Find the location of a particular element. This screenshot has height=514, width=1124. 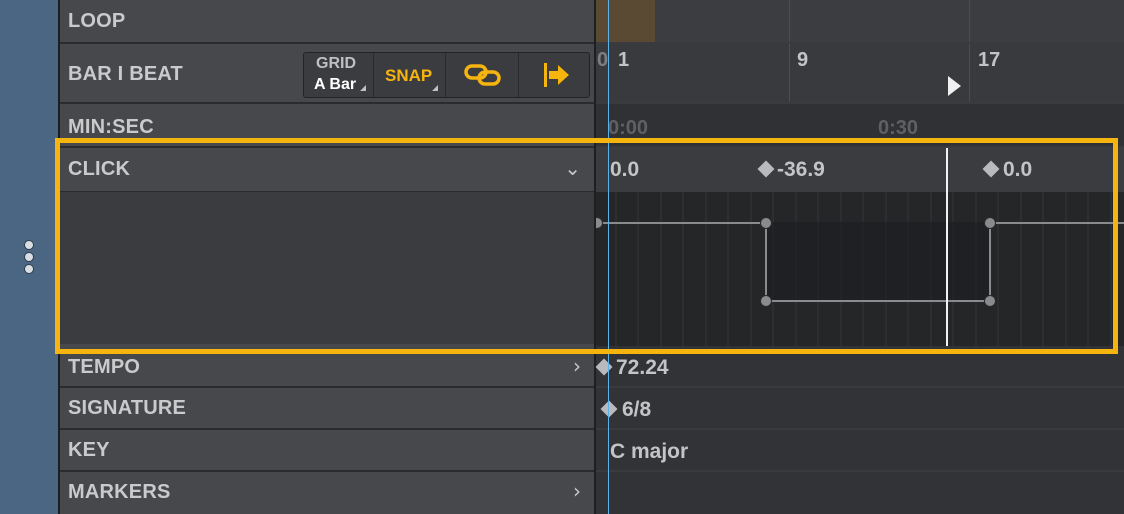

link-icon is located at coordinates (482, 75).